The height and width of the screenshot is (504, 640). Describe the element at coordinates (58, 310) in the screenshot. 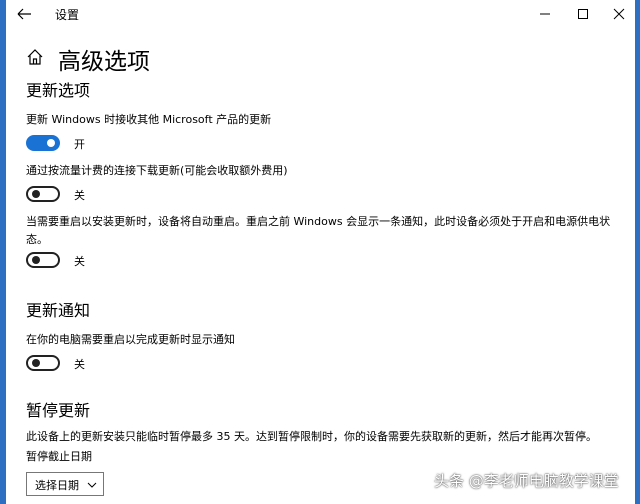

I see `update-notifications-heading: 更新通知` at that location.